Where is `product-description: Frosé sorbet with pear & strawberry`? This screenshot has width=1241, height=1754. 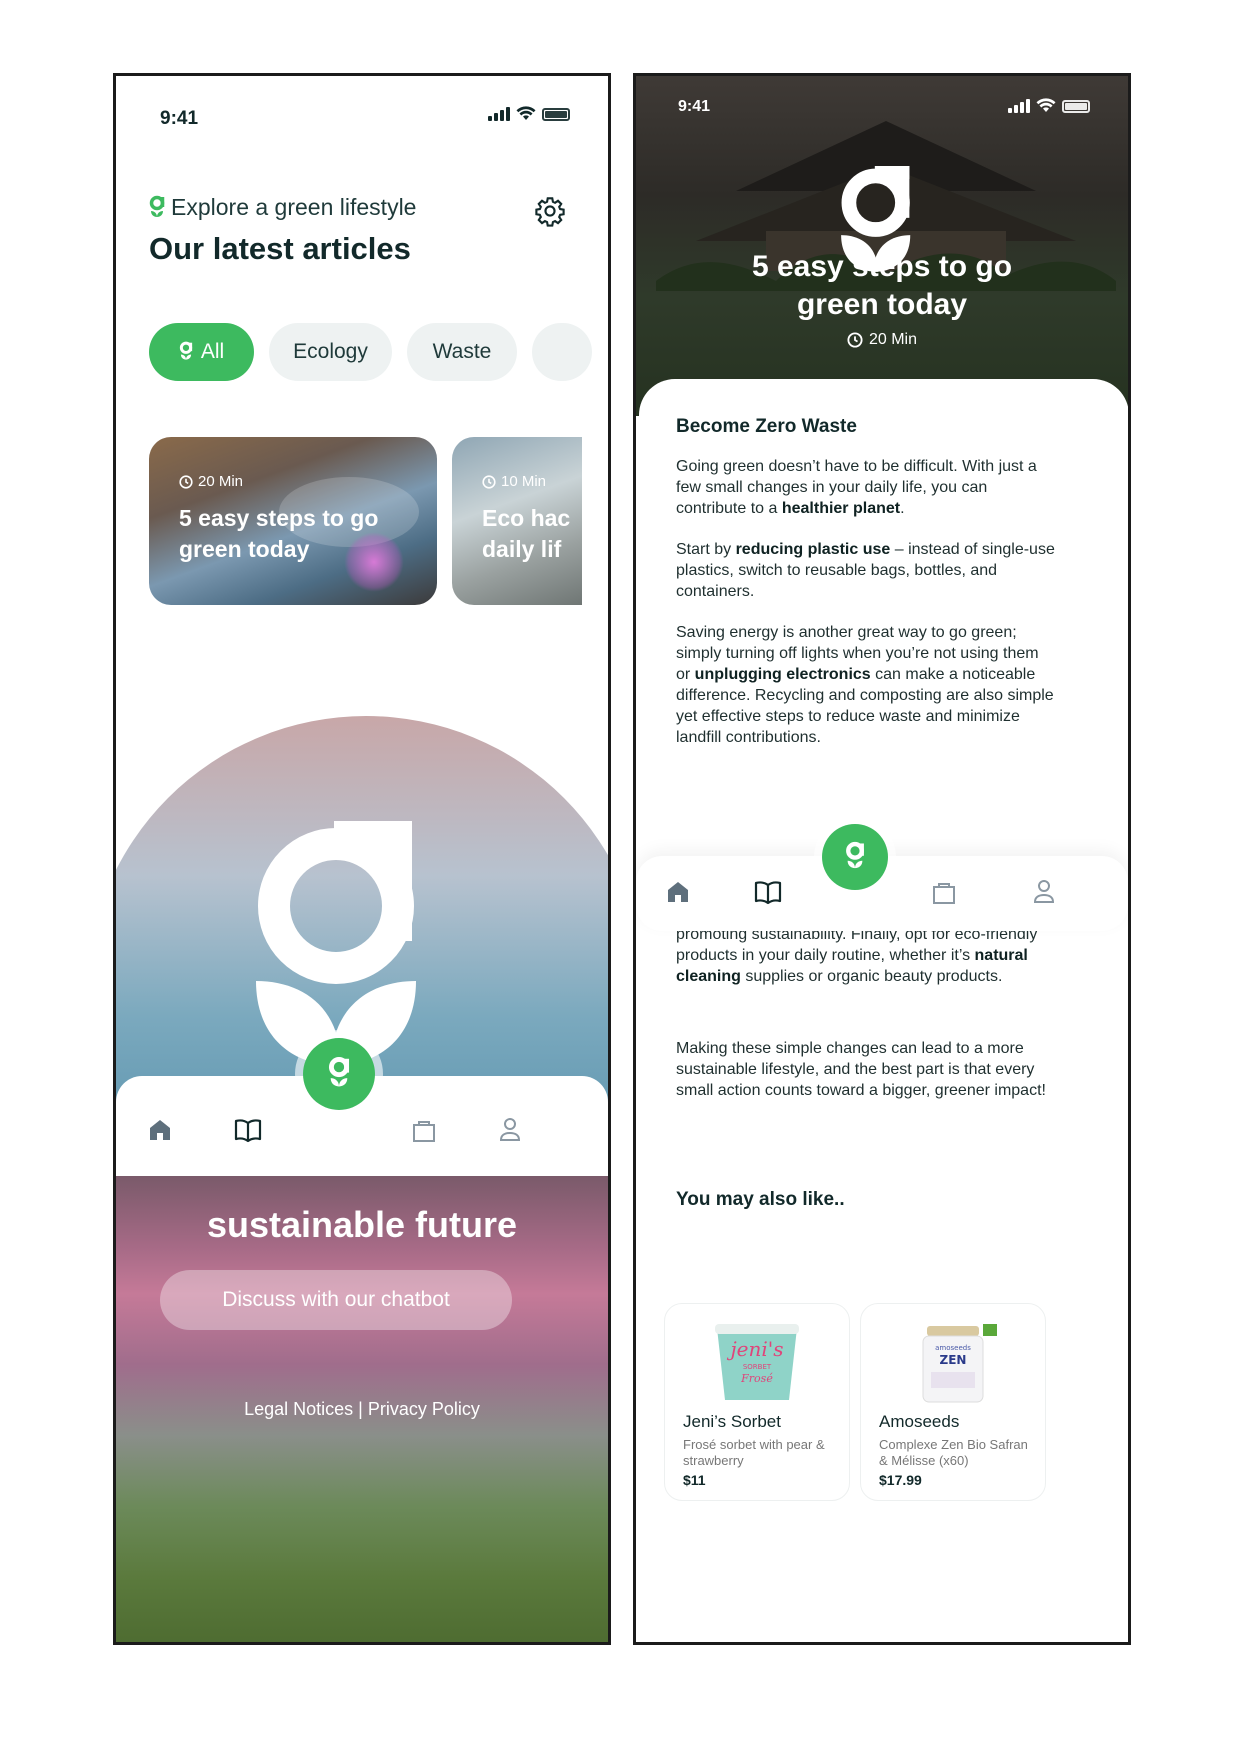
product-description: Frosé sorbet with pear & strawberry is located at coordinates (754, 1452).